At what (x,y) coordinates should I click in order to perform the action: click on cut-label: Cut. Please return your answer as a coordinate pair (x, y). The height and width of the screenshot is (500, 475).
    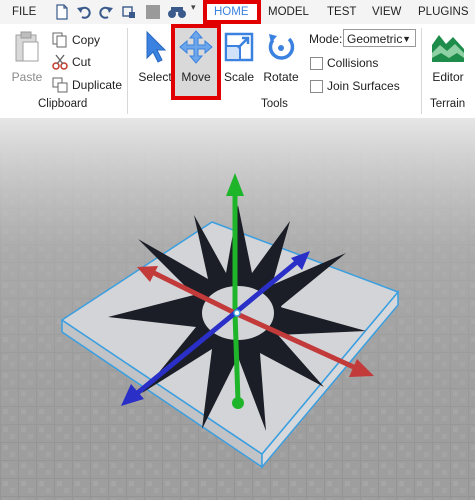
    Looking at the image, I should click on (81, 62).